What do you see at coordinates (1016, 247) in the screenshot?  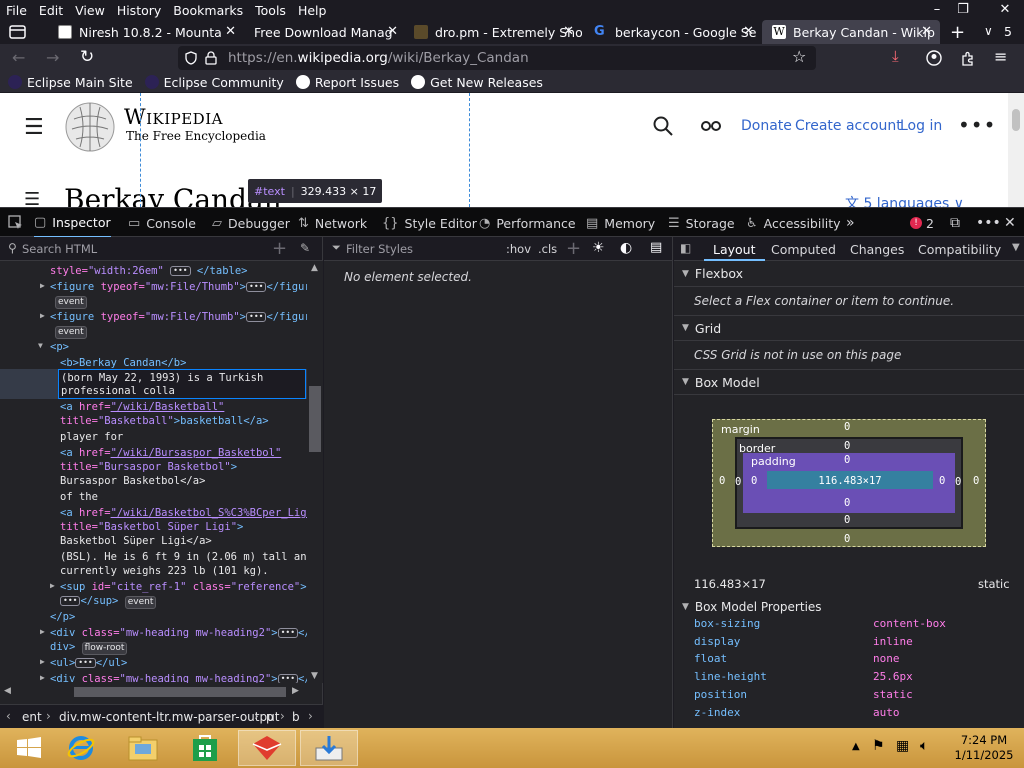 I see `tabs-dropdown-icon: ▼` at bounding box center [1016, 247].